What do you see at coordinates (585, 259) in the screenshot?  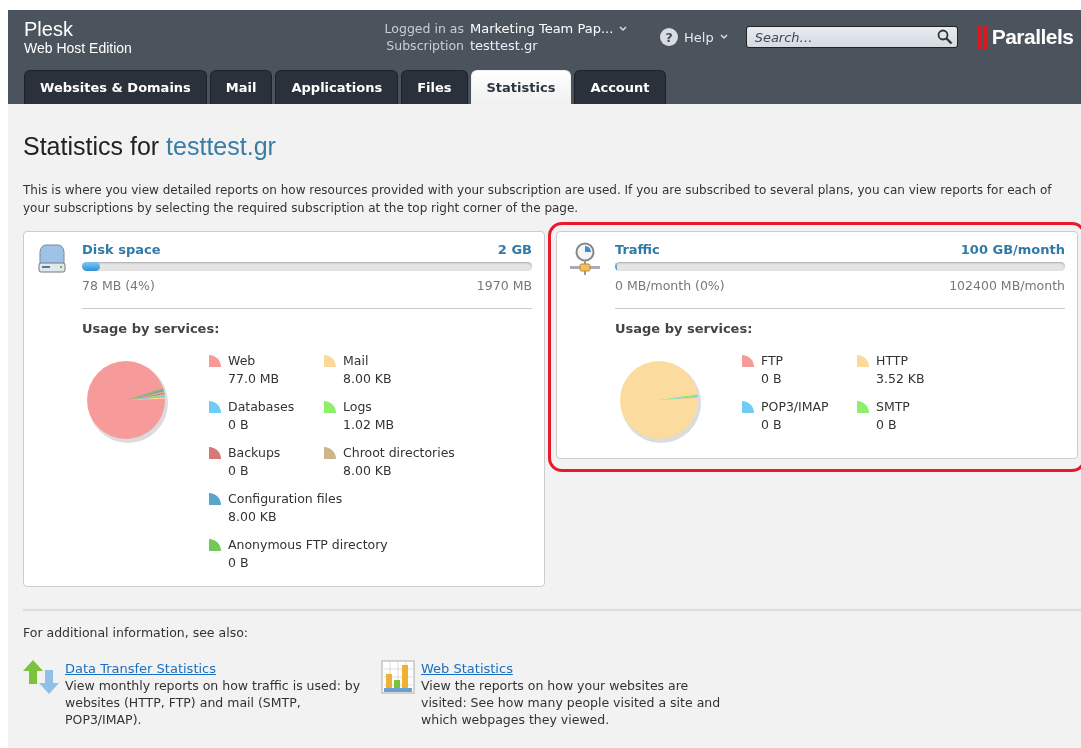 I see `network-clock-icon` at bounding box center [585, 259].